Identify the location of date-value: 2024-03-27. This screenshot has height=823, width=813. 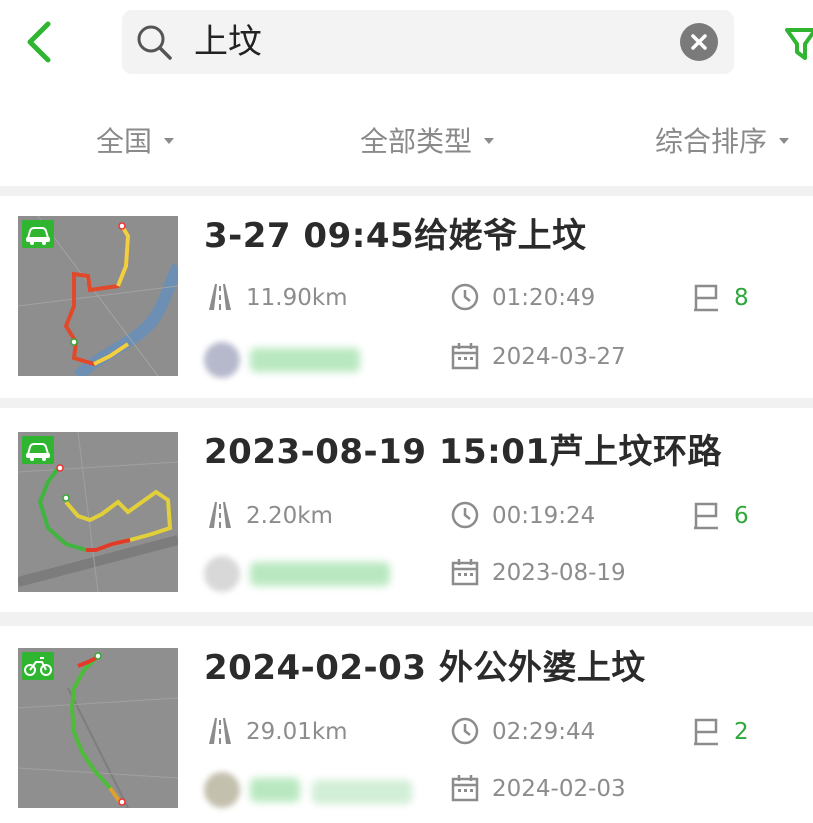
(559, 357).